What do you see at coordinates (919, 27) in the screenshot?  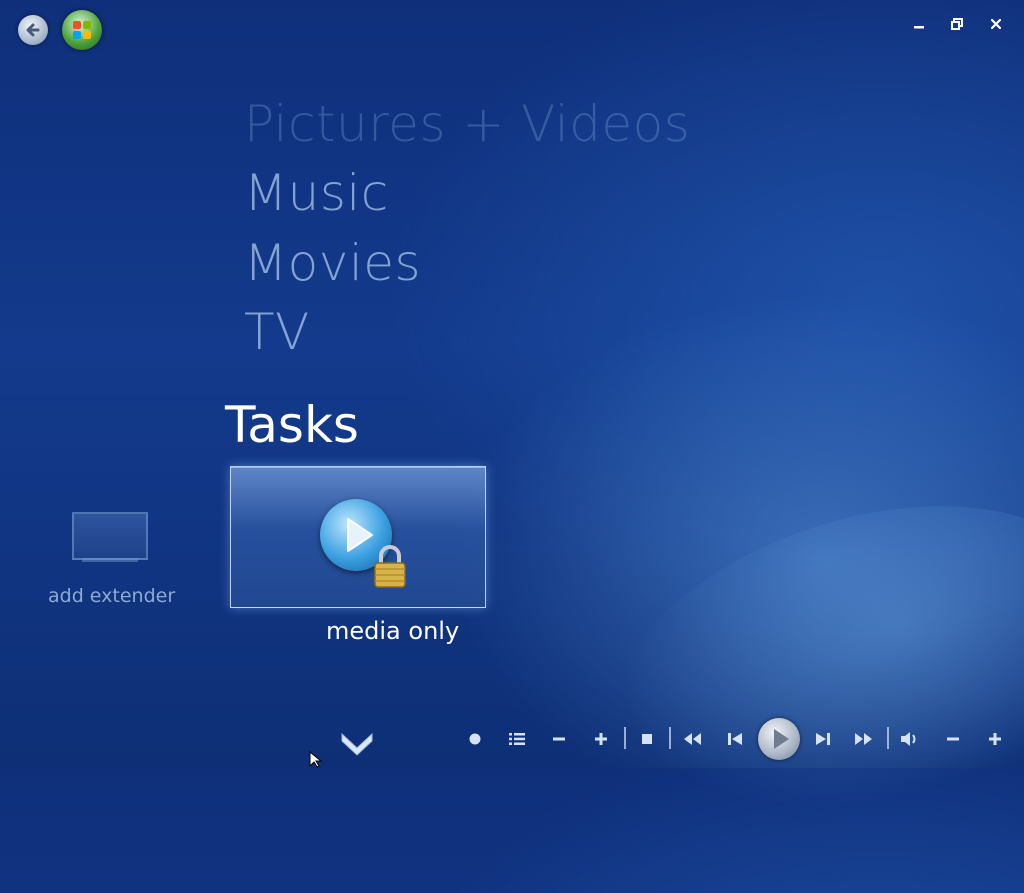 I see `minimize-icon` at bounding box center [919, 27].